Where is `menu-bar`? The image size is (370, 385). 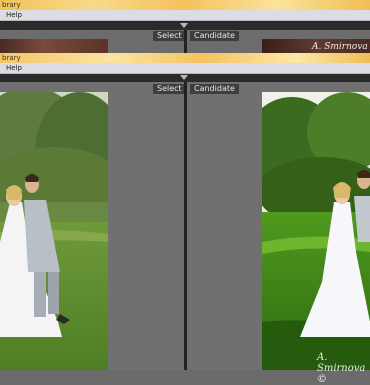 menu-bar is located at coordinates (185, 68).